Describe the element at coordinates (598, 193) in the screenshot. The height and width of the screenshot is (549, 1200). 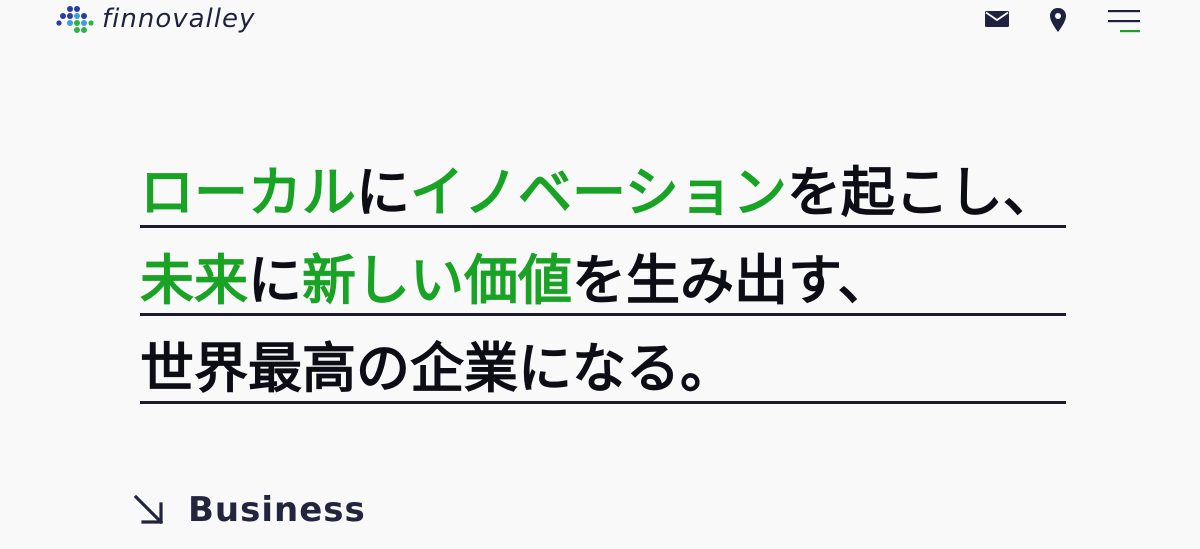
I see `hero-text-segment: イノベーション` at that location.